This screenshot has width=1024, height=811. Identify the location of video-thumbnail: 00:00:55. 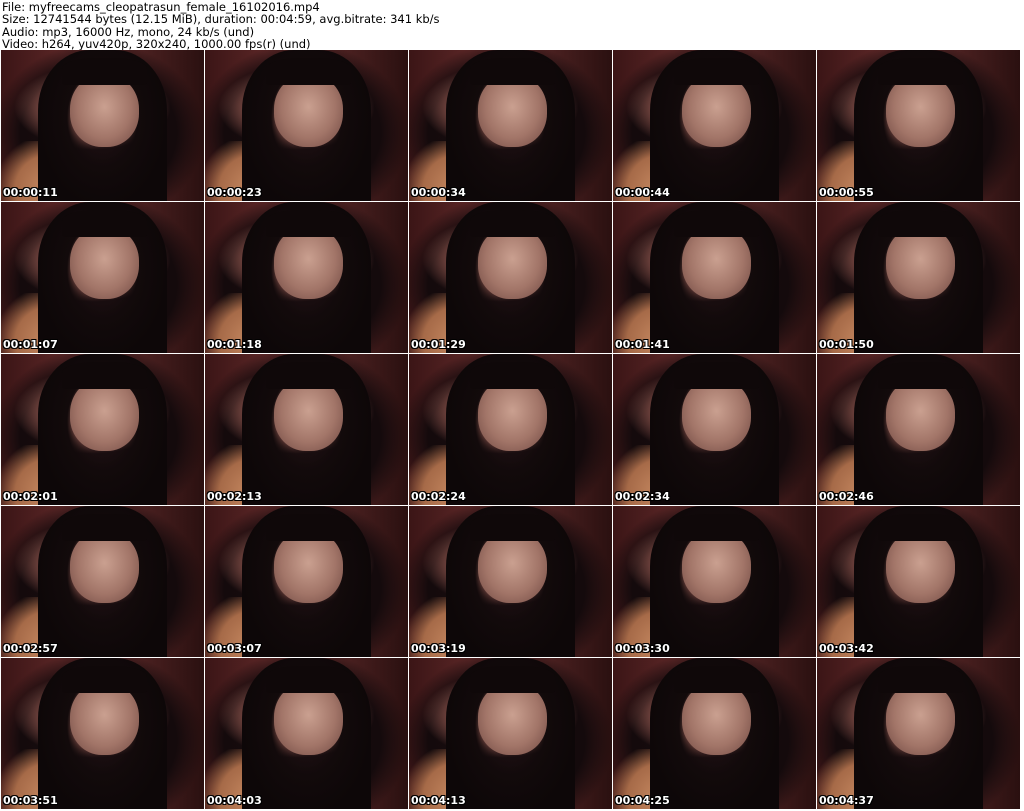
(918, 125).